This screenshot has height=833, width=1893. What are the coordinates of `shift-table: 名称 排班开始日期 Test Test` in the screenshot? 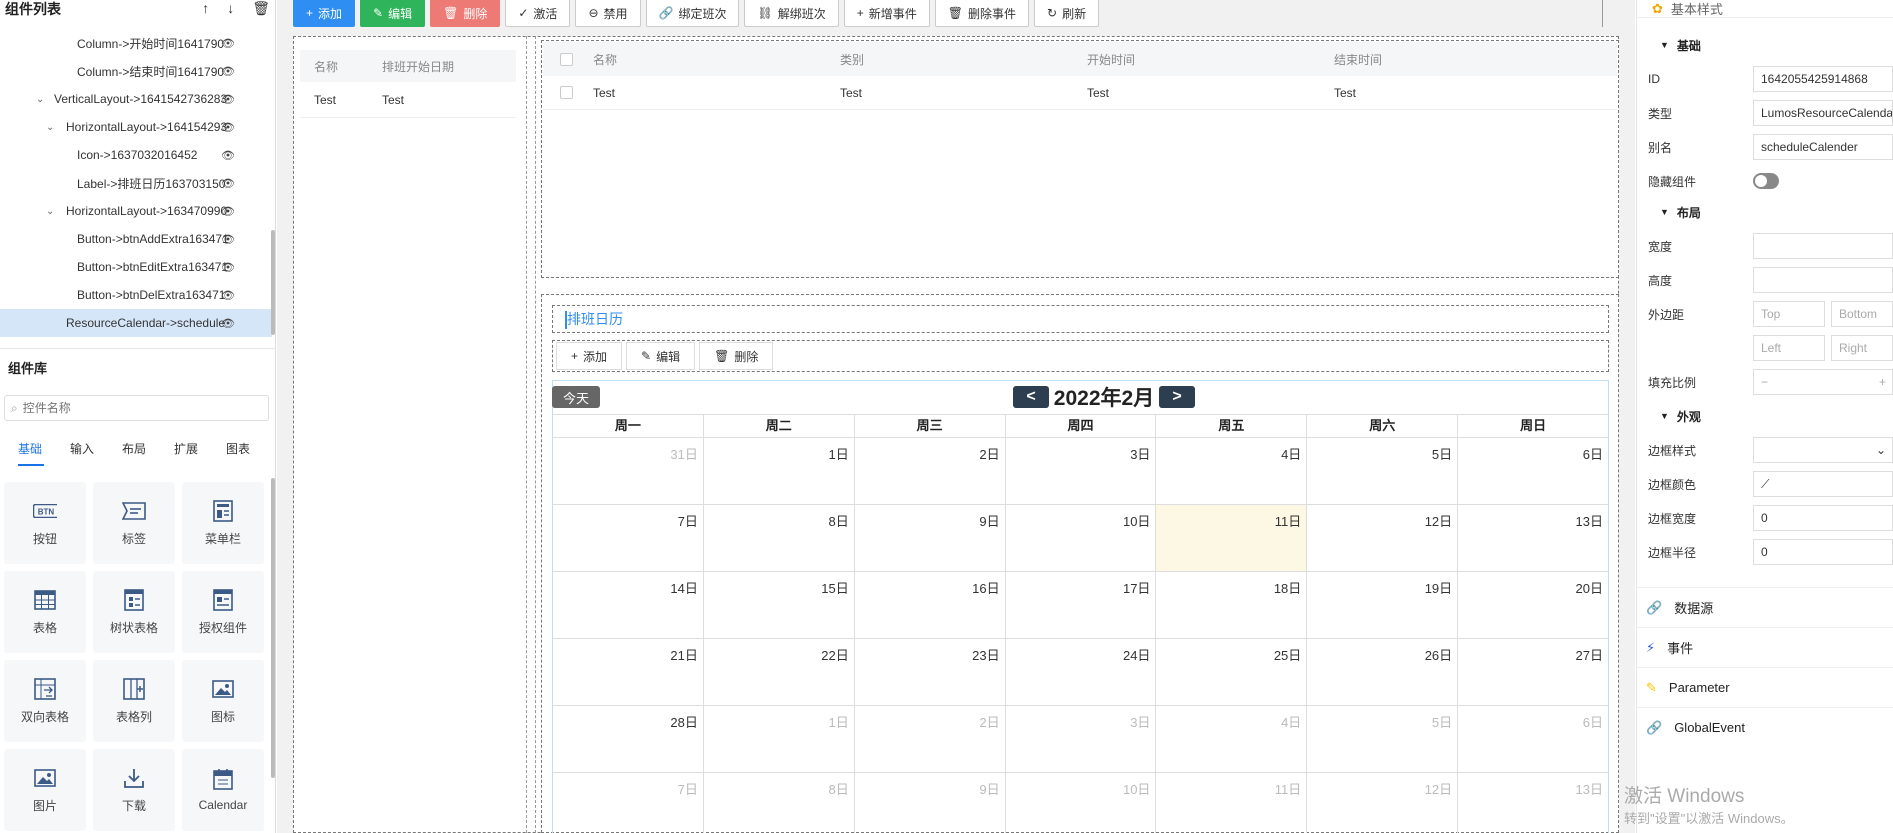 It's located at (408, 84).